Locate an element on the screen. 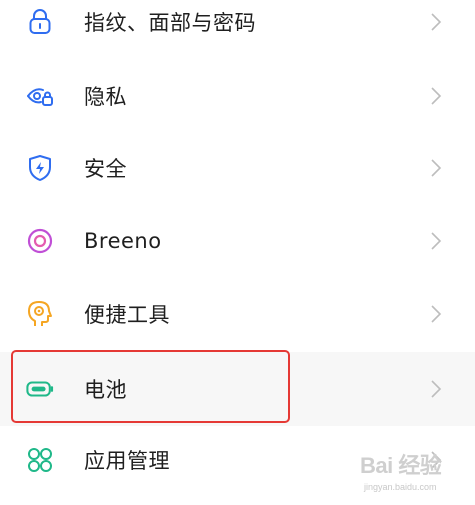 This screenshot has height=505, width=475. settings-item-label: Breeno is located at coordinates (123, 241).